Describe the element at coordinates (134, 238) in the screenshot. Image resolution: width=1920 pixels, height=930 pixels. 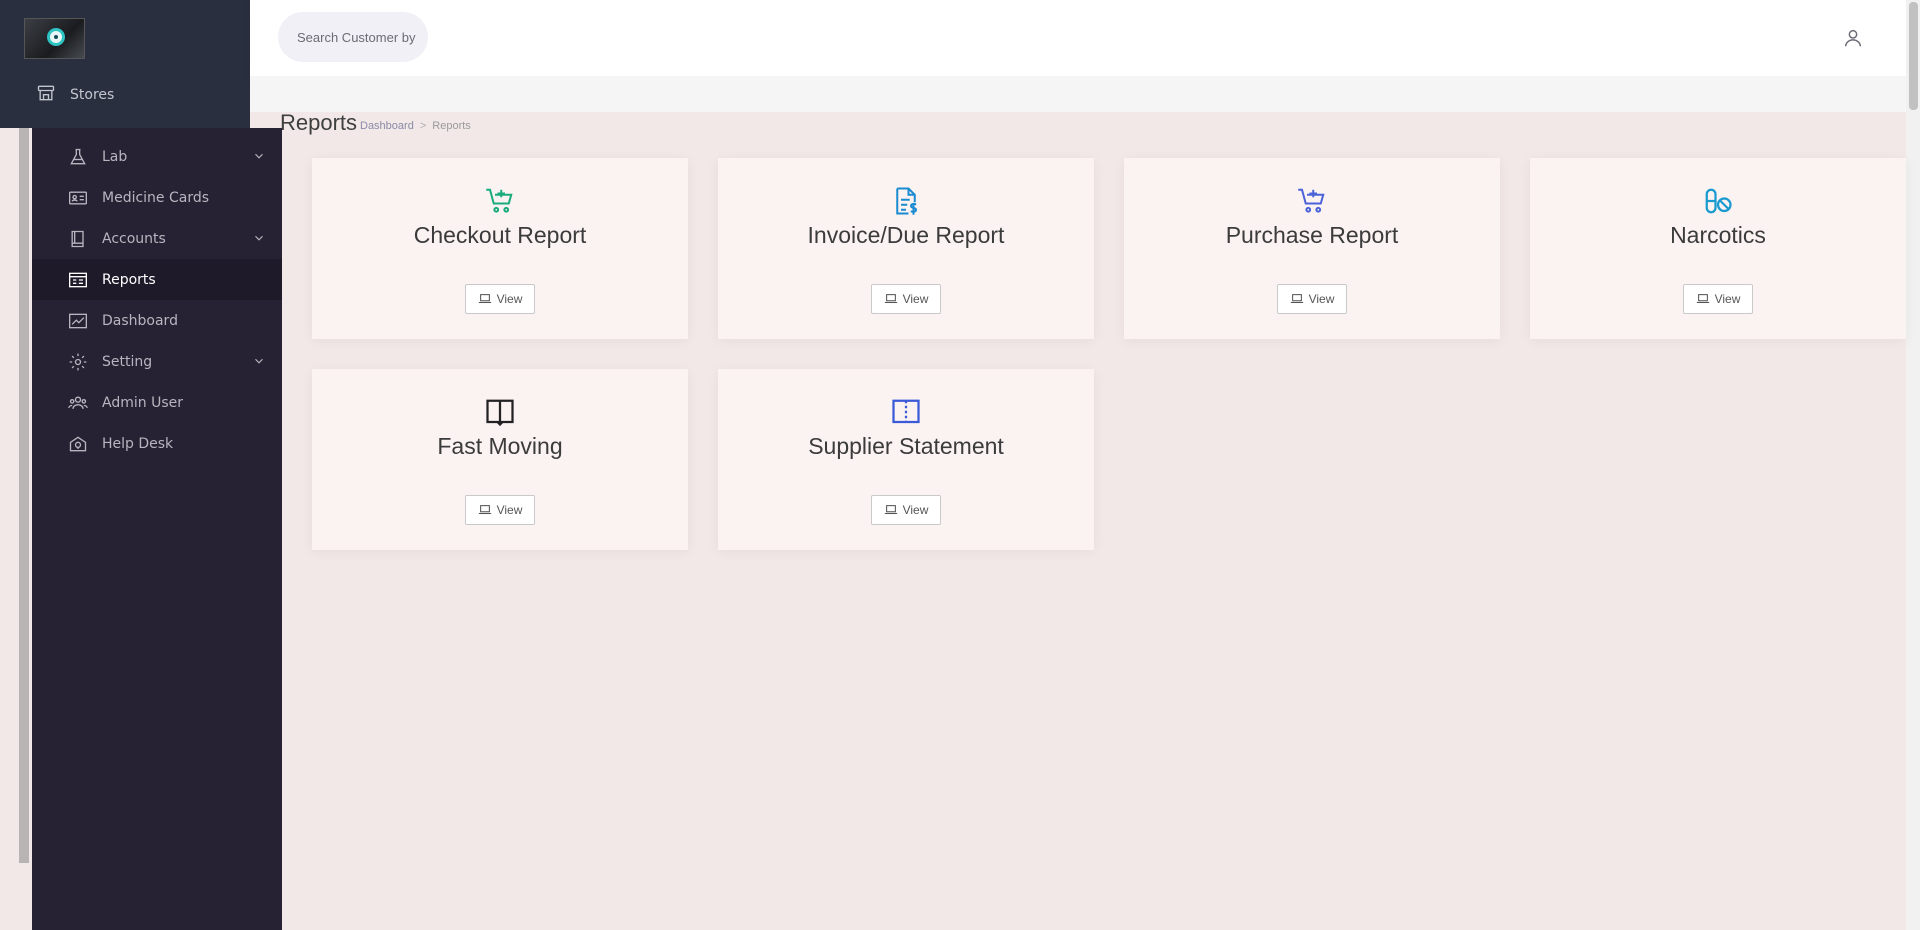
I see `sidebar-item-label: Accounts` at that location.